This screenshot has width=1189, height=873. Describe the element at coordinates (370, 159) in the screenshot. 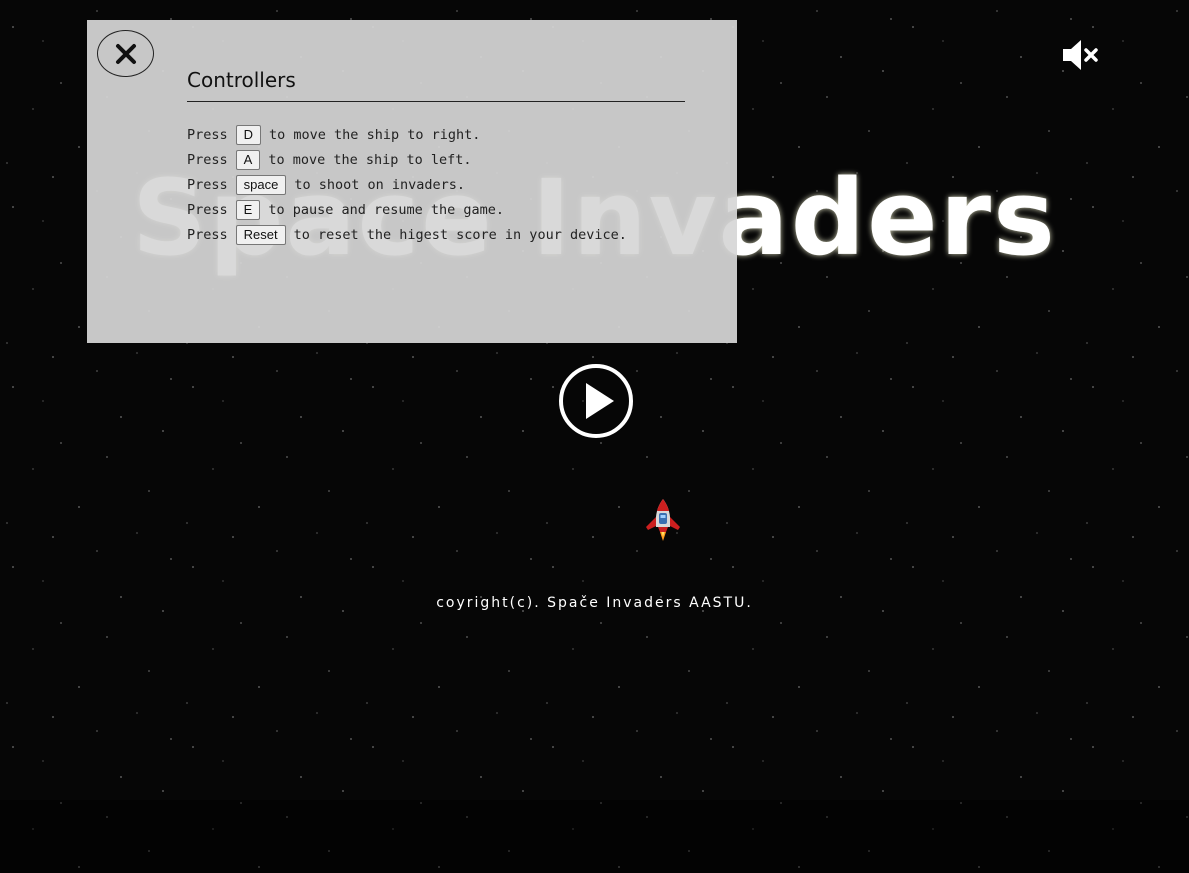

I see `control-description: to move the ship to left.` at that location.